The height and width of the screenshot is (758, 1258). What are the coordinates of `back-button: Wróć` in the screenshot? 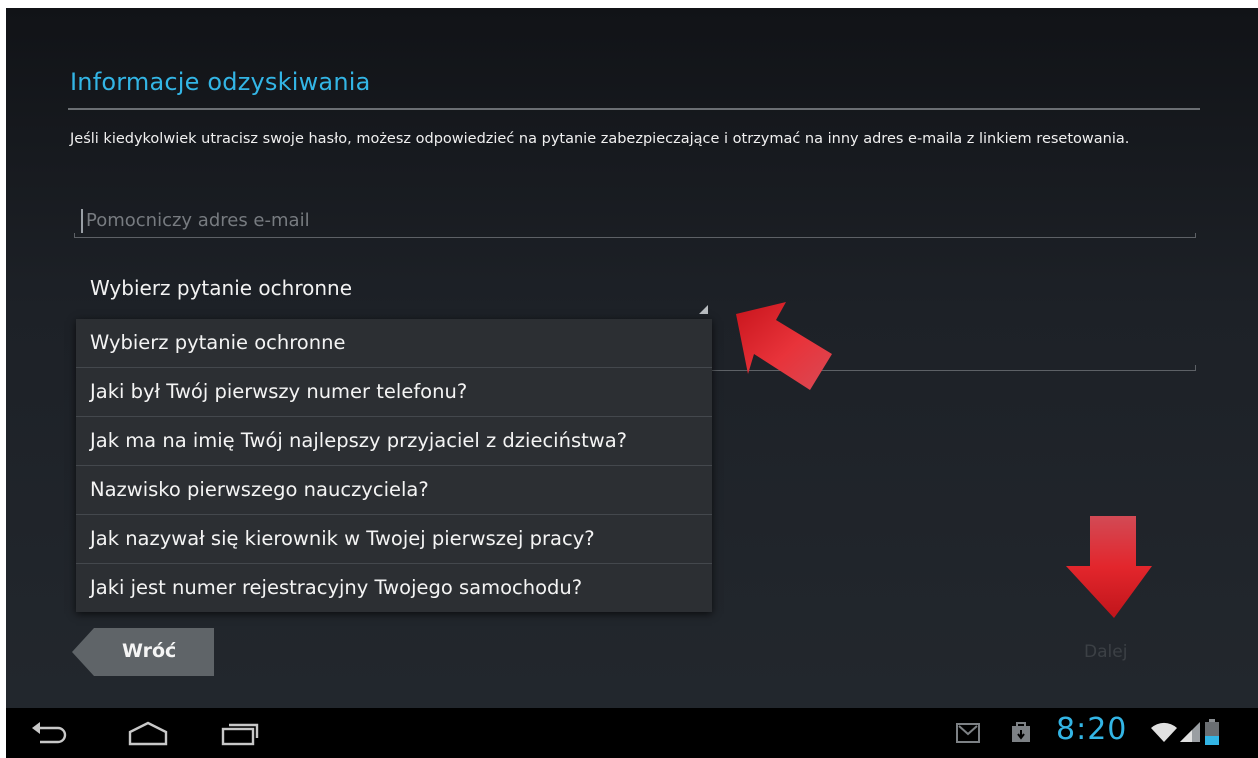 It's located at (143, 652).